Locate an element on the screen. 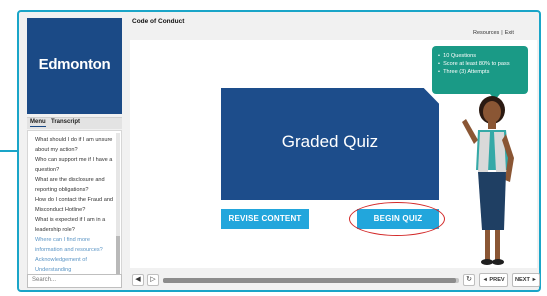 The image size is (547, 296). seekbar-progress is located at coordinates (310, 280).